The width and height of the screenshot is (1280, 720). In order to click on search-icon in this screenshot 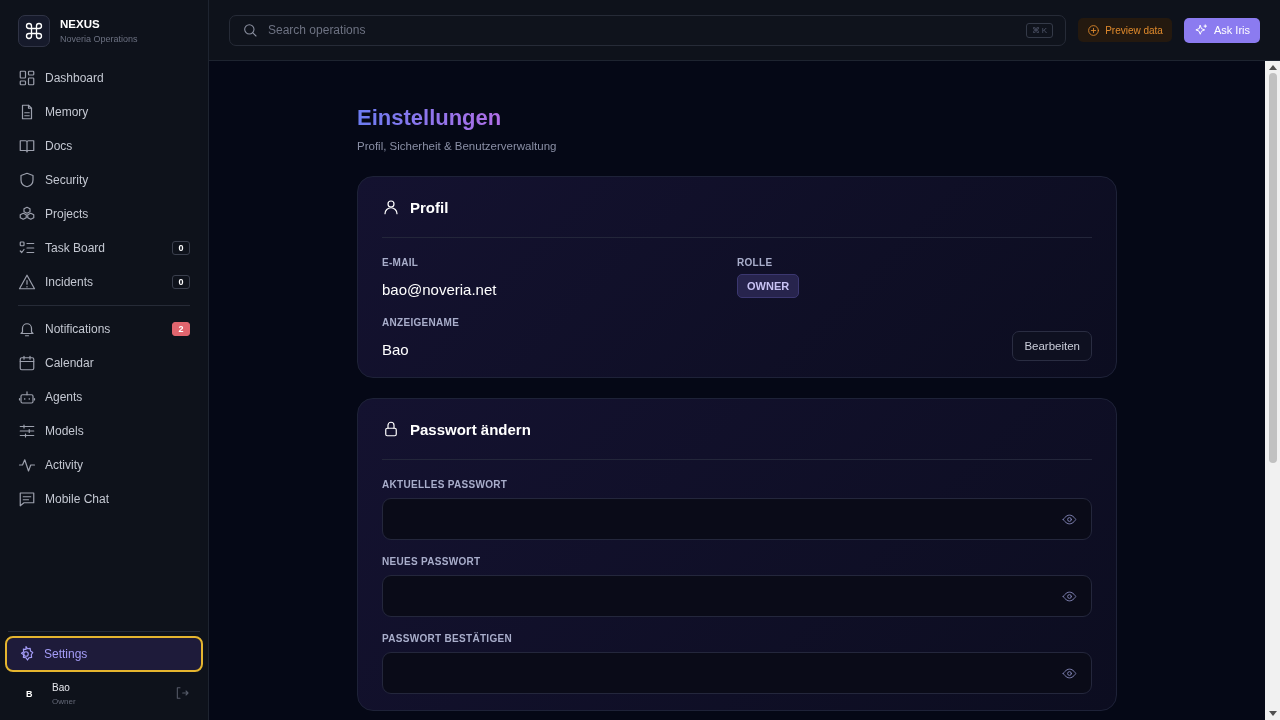, I will do `click(250, 30)`.